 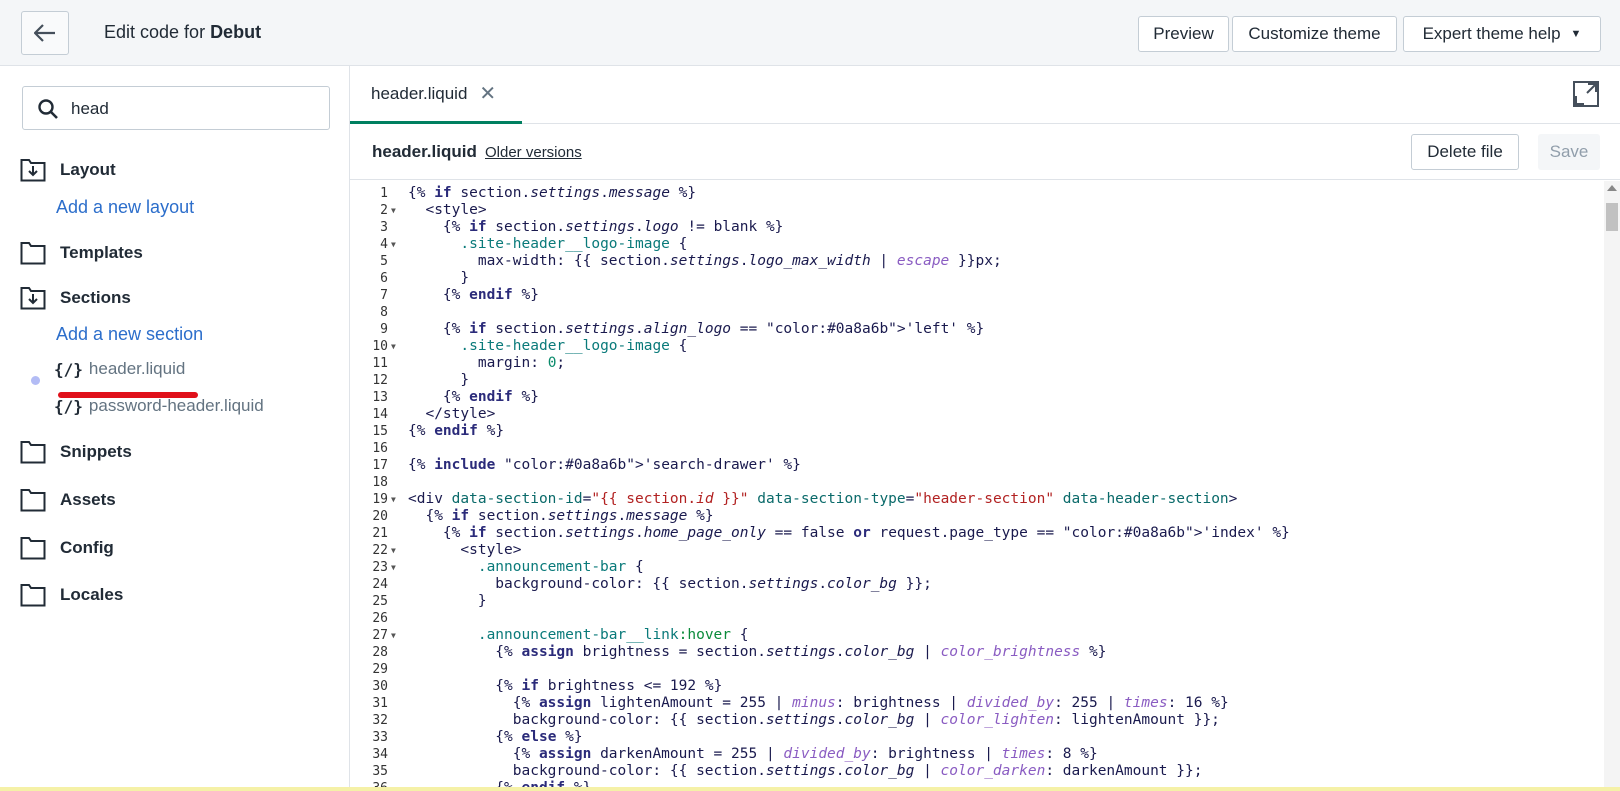 I want to click on preview-button: Preview, so click(x=1183, y=34).